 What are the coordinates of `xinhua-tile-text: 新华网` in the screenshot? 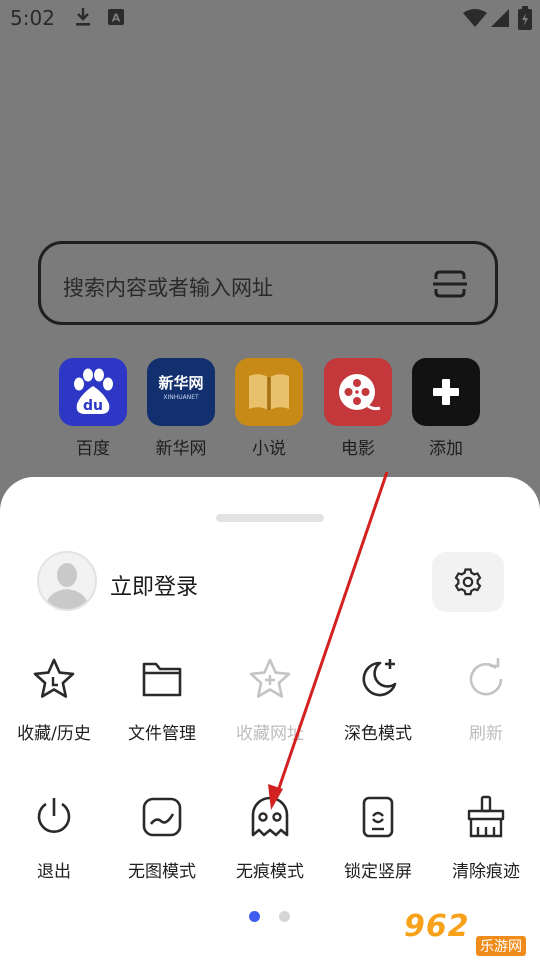 It's located at (181, 383).